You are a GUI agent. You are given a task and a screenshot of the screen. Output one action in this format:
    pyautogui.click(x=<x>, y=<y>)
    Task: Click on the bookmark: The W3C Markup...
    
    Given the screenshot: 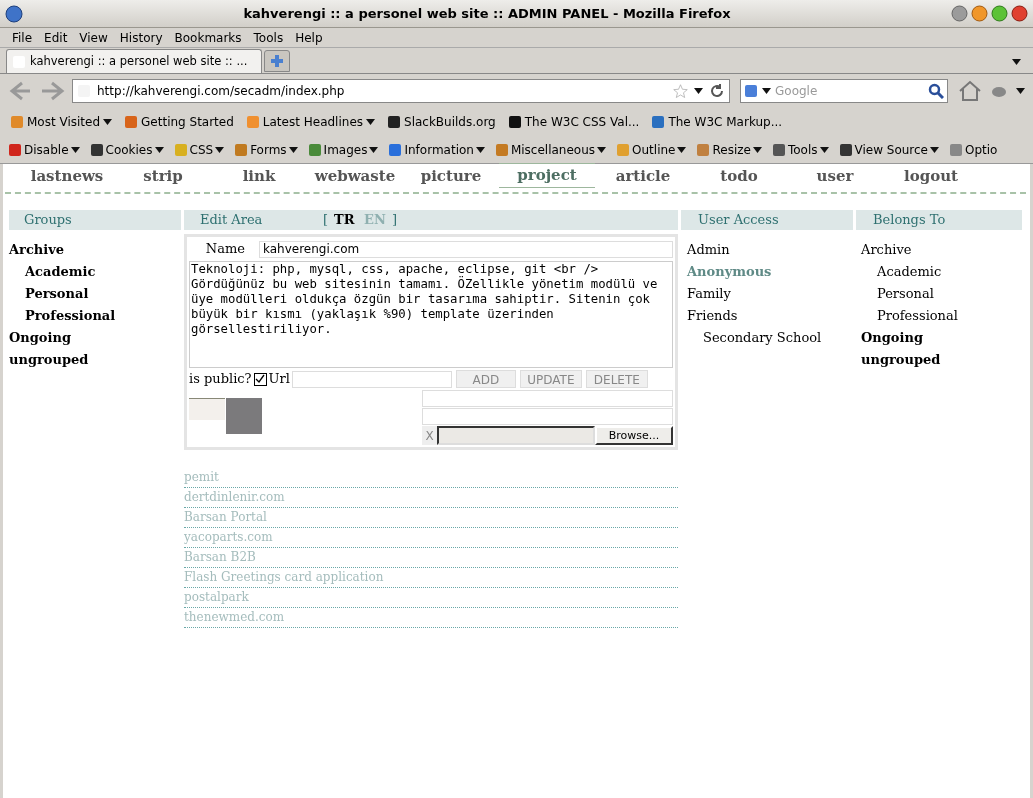 What is the action you would take?
    pyautogui.click(x=717, y=122)
    